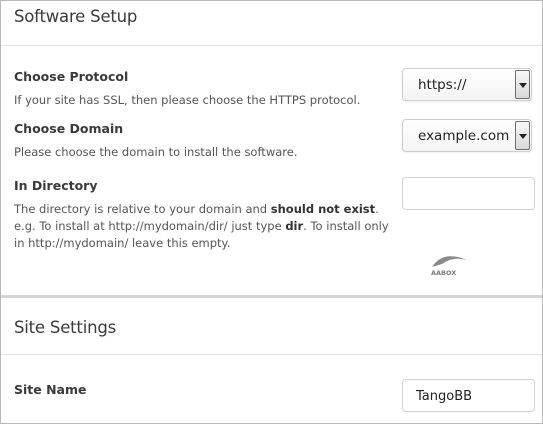 The height and width of the screenshot is (424, 543). What do you see at coordinates (468, 193) in the screenshot?
I see `directory-input` at bounding box center [468, 193].